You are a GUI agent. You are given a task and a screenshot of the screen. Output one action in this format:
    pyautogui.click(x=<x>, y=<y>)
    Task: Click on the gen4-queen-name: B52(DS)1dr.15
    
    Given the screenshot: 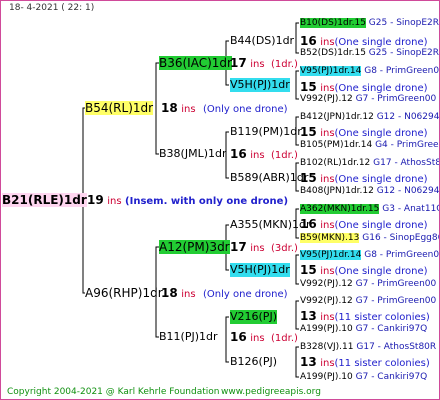 What is the action you would take?
    pyautogui.click(x=333, y=53)
    